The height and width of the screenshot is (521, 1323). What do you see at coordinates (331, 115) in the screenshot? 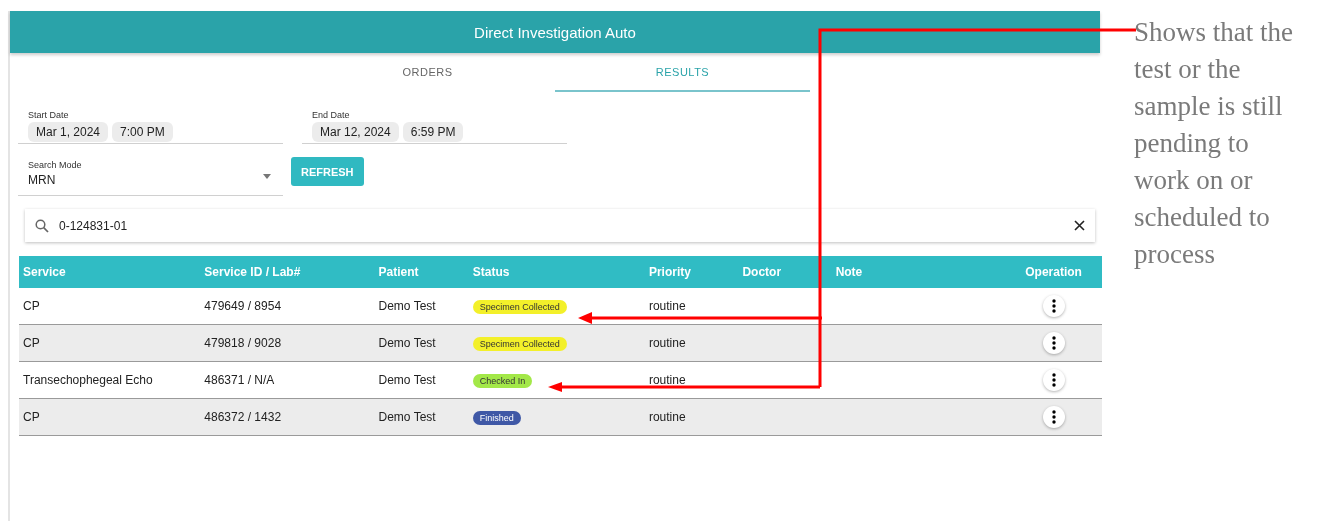
I see `field-label: End Date` at bounding box center [331, 115].